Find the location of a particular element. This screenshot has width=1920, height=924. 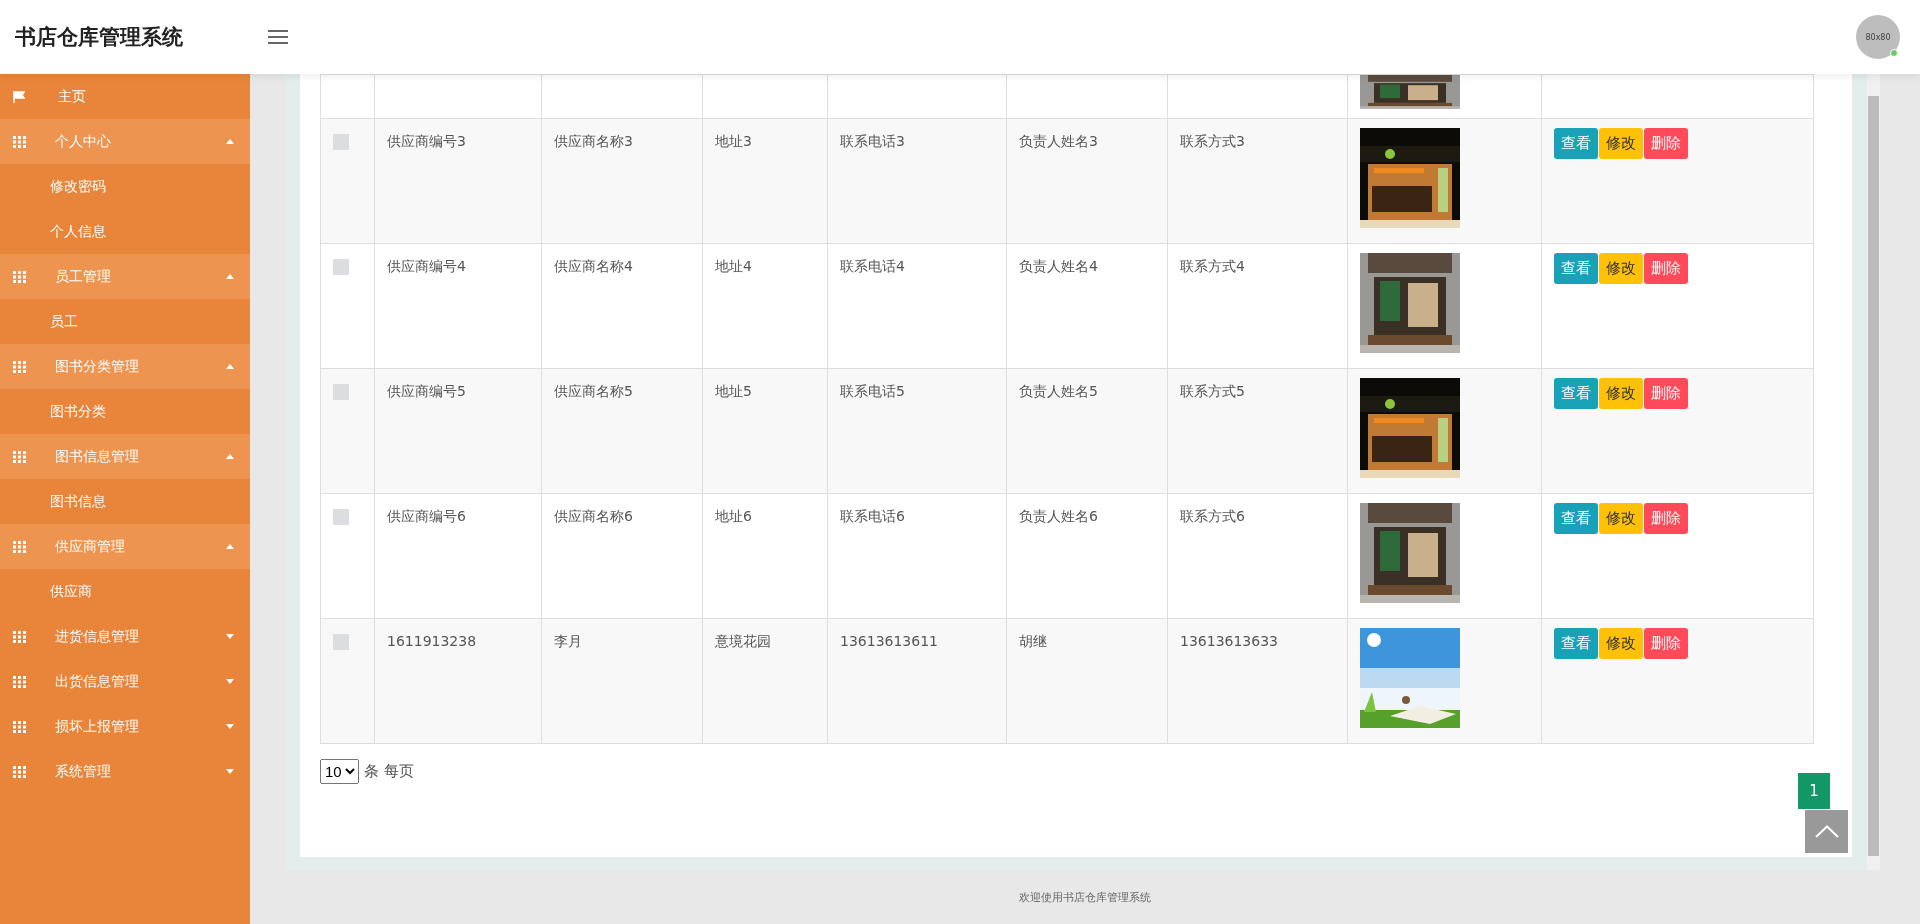

table-cell: 意境花园 is located at coordinates (765, 681).